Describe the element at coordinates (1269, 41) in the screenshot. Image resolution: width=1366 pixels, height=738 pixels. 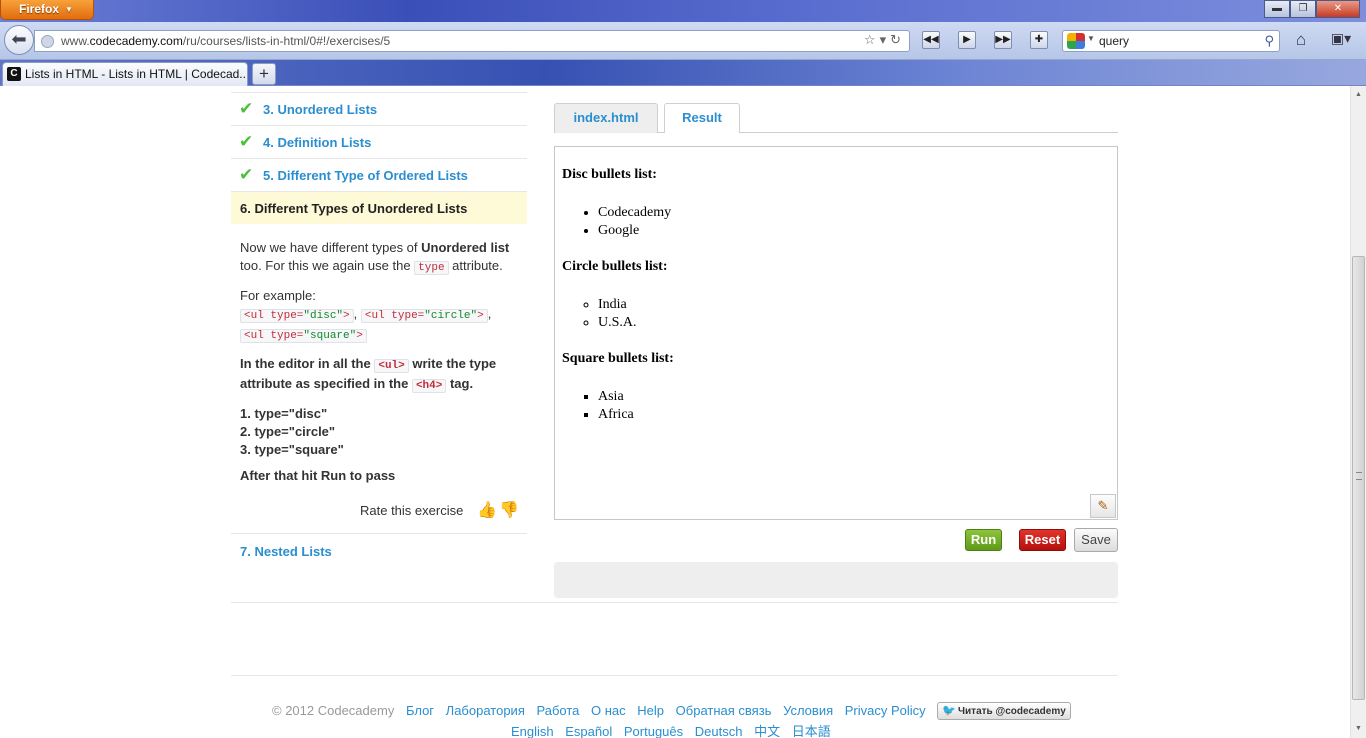
I see `search-icon: ⚲` at that location.